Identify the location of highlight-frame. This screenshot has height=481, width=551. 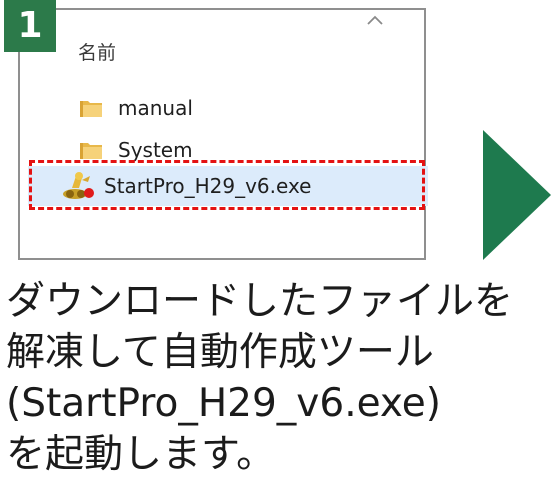
(227, 185).